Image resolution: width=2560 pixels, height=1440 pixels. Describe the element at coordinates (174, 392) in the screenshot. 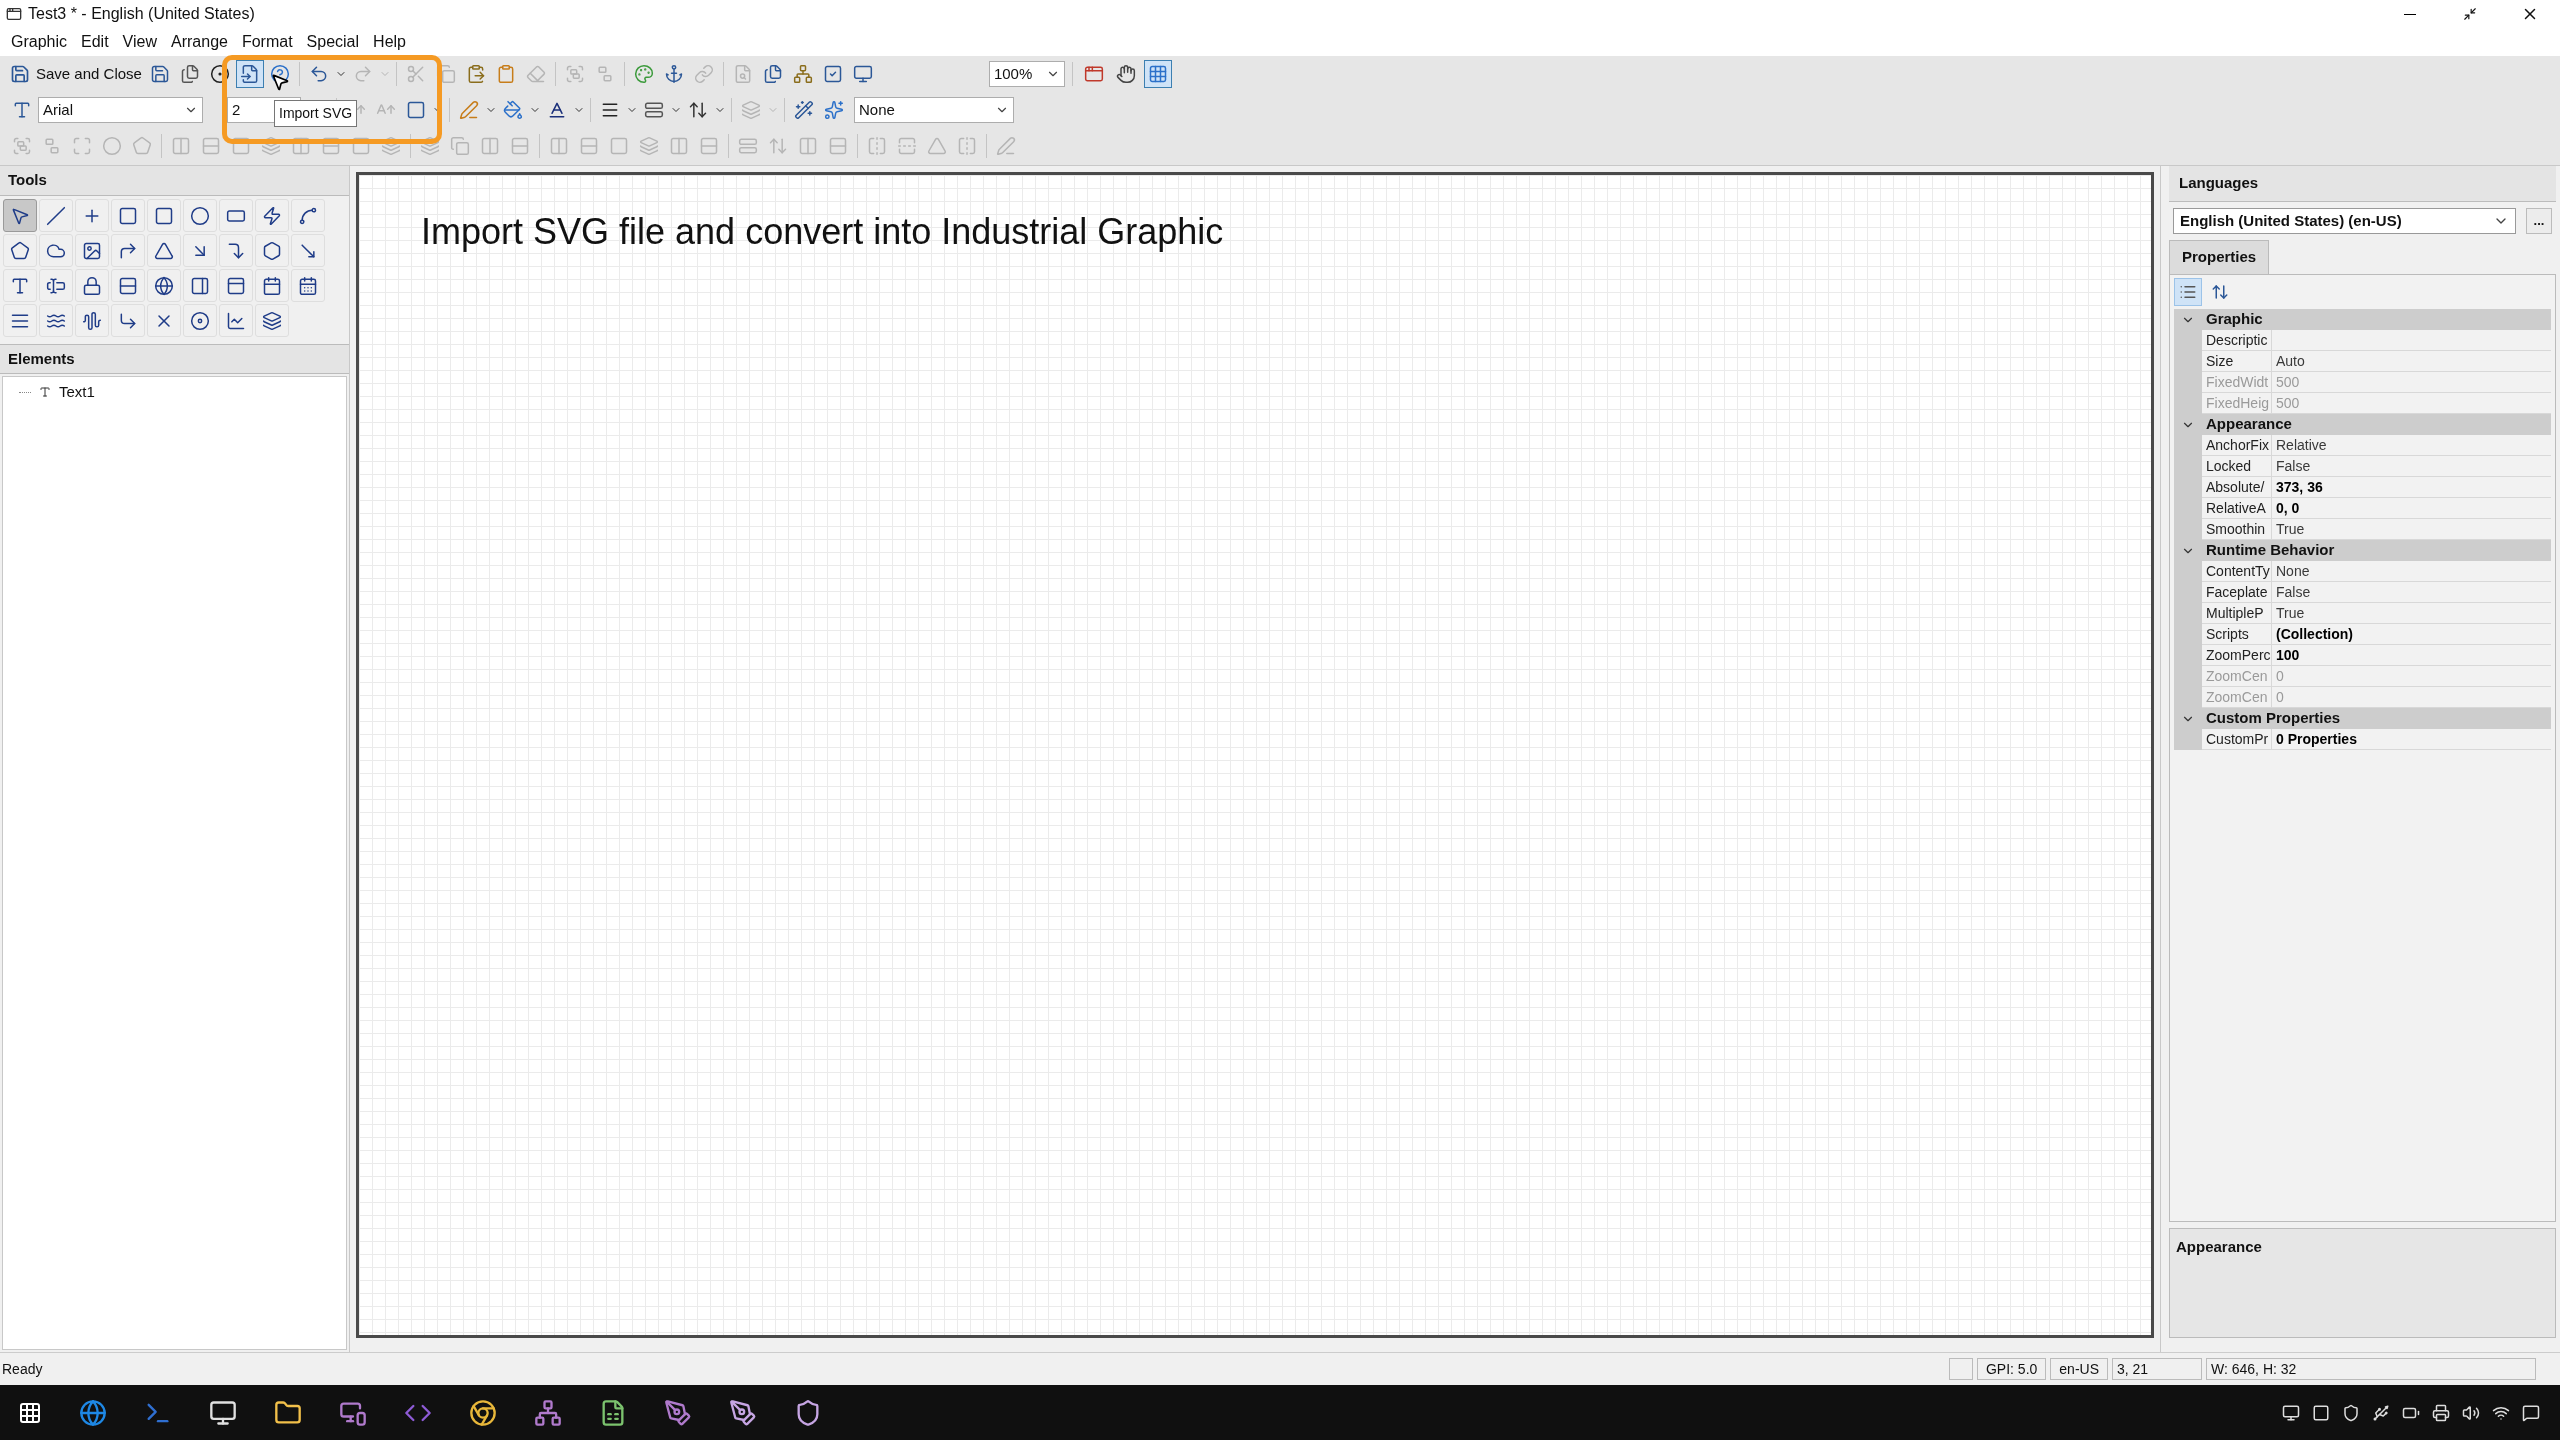

I see `tree-item: Text1` at that location.